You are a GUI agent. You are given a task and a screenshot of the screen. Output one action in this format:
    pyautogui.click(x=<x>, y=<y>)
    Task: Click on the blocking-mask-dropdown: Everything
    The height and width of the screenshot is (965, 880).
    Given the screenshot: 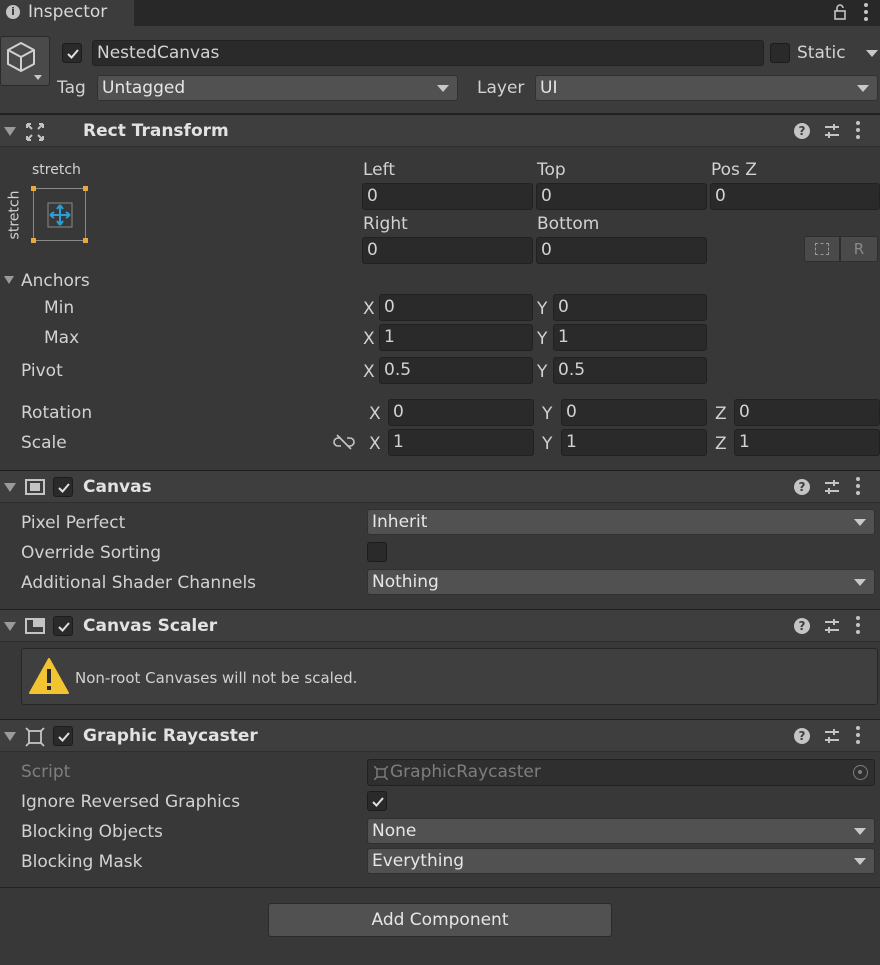 What is the action you would take?
    pyautogui.click(x=621, y=861)
    